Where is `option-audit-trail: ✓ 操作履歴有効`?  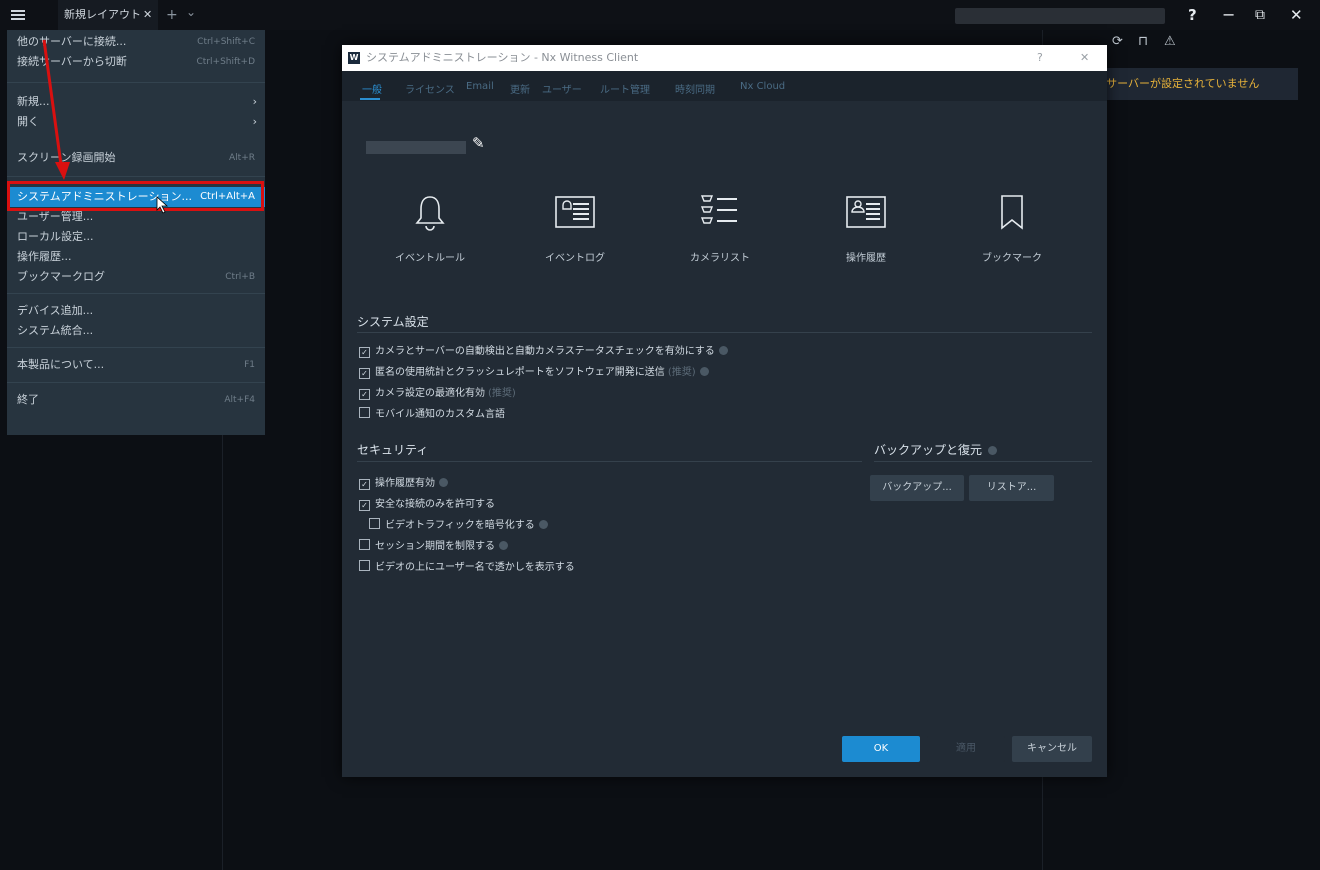
option-audit-trail: ✓ 操作履歴有効 is located at coordinates (403, 484).